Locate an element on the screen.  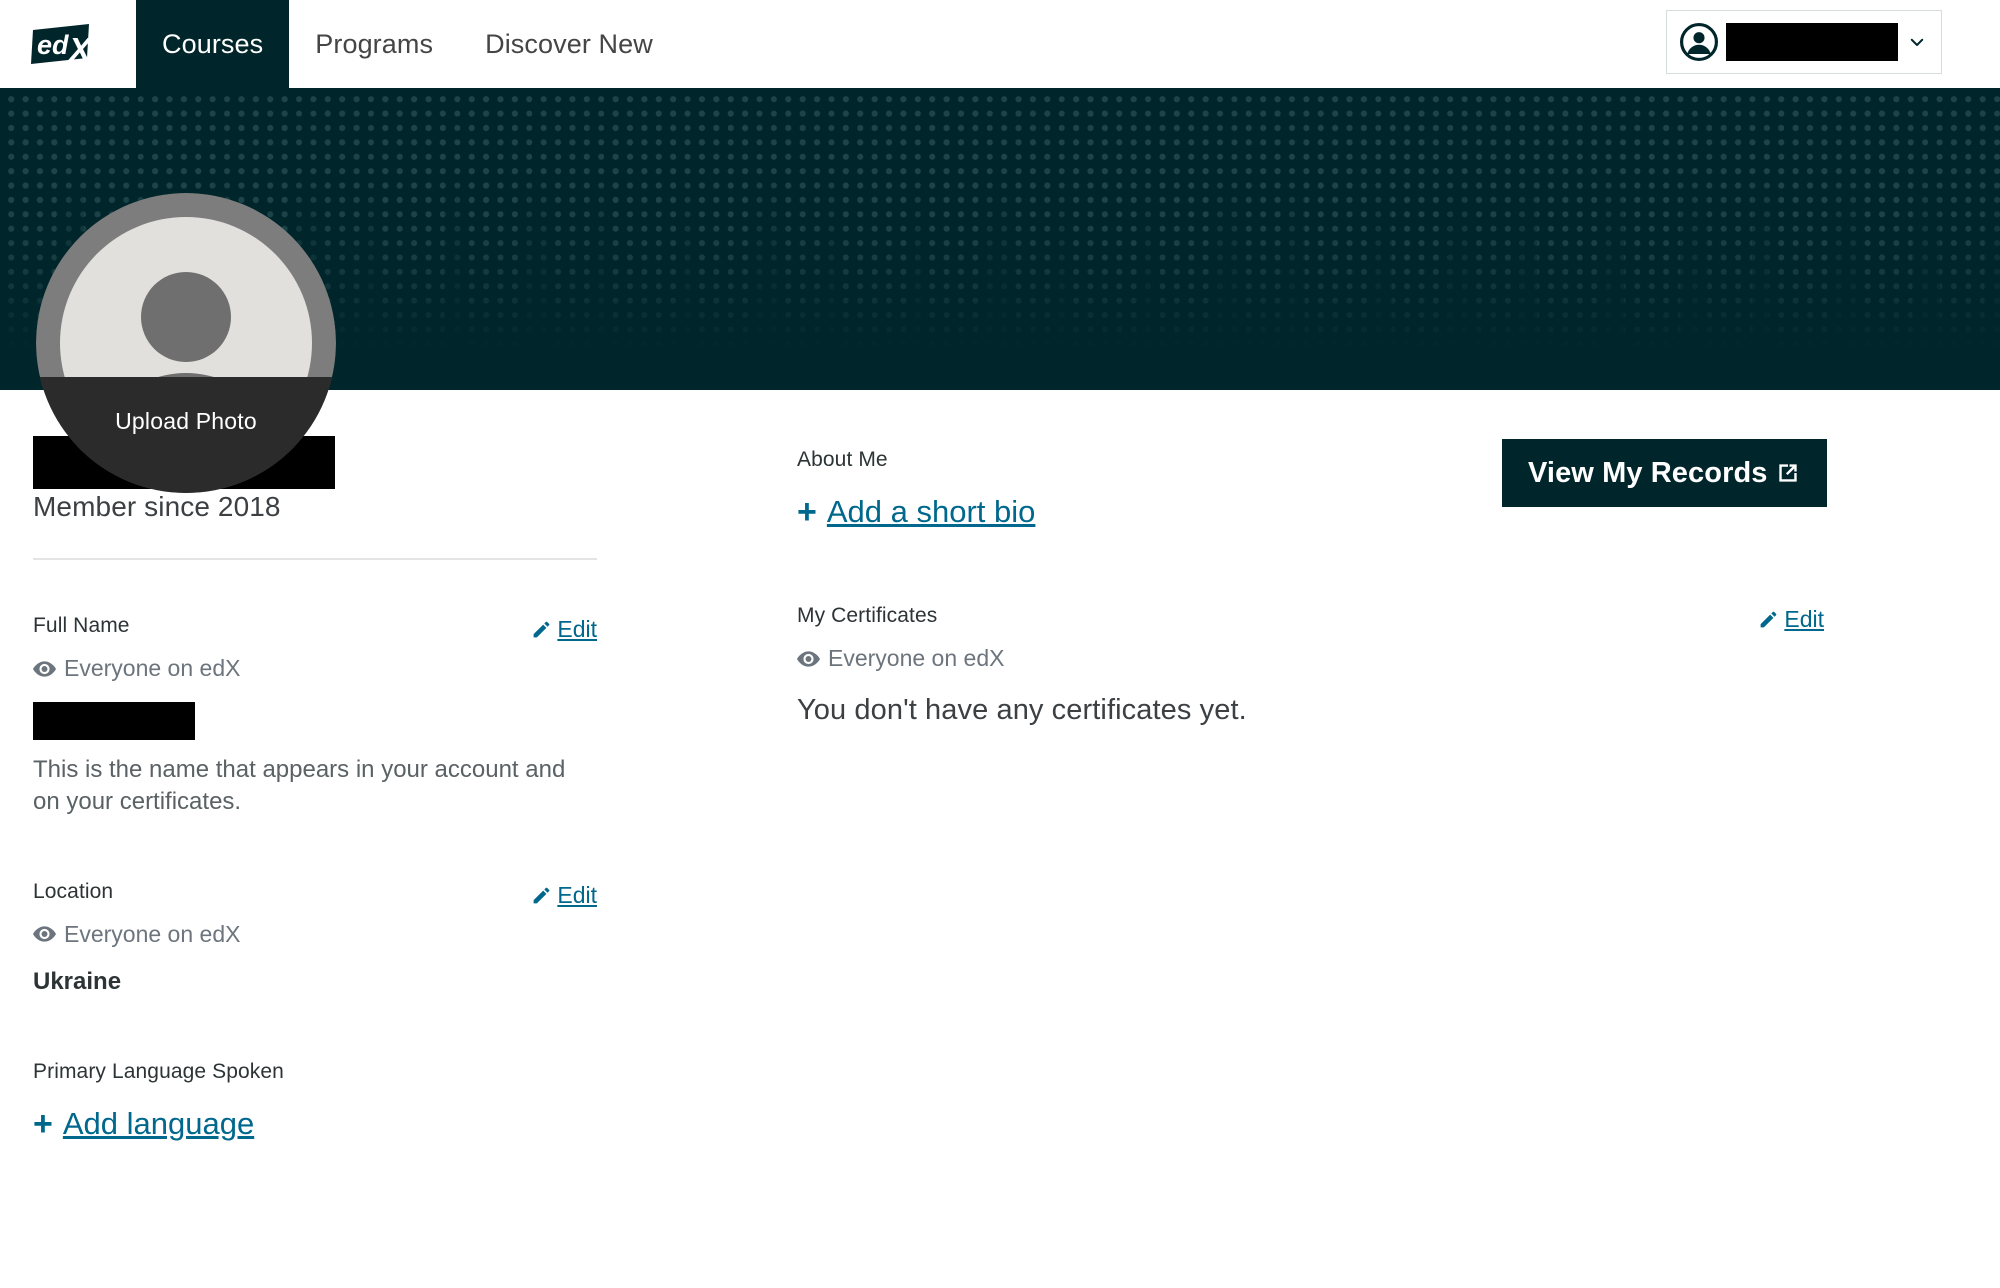
upload-photo-label: Upload Photo is located at coordinates (186, 420).